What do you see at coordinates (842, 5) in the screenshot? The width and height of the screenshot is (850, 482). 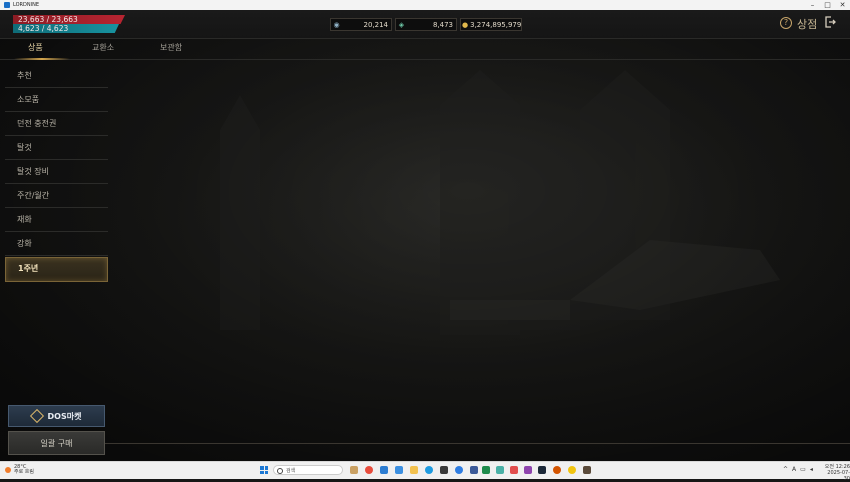 I see `close-window-button: ✕` at bounding box center [842, 5].